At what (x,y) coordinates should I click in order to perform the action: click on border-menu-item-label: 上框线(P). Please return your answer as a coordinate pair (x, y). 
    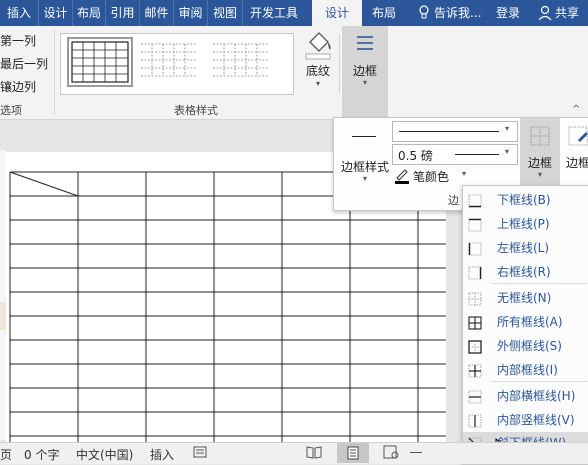
    Looking at the image, I should click on (523, 224).